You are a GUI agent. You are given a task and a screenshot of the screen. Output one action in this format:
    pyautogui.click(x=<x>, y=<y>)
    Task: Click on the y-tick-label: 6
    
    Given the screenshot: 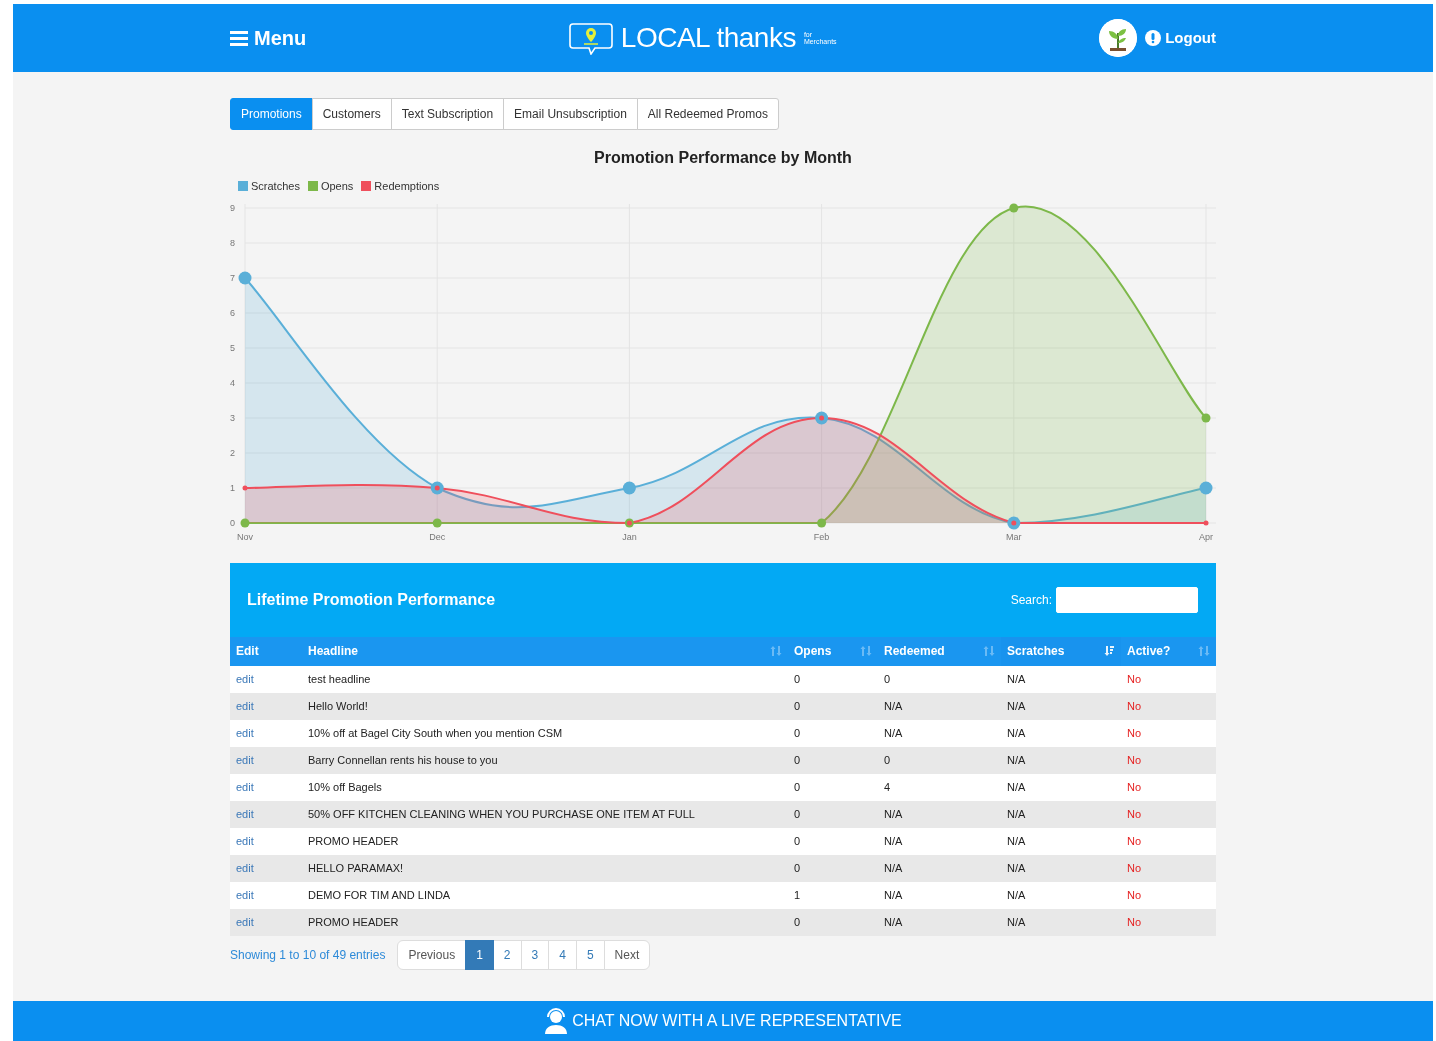 What is the action you would take?
    pyautogui.click(x=232, y=312)
    